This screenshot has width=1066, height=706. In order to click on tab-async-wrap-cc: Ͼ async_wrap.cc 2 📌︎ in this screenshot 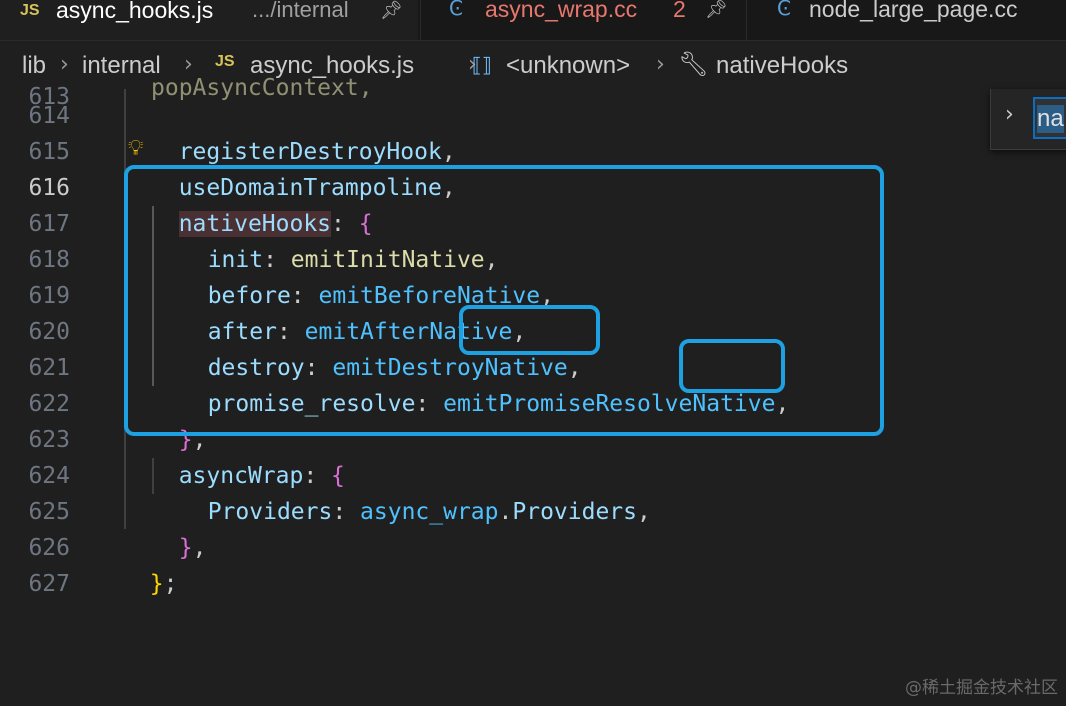, I will do `click(582, 20)`.